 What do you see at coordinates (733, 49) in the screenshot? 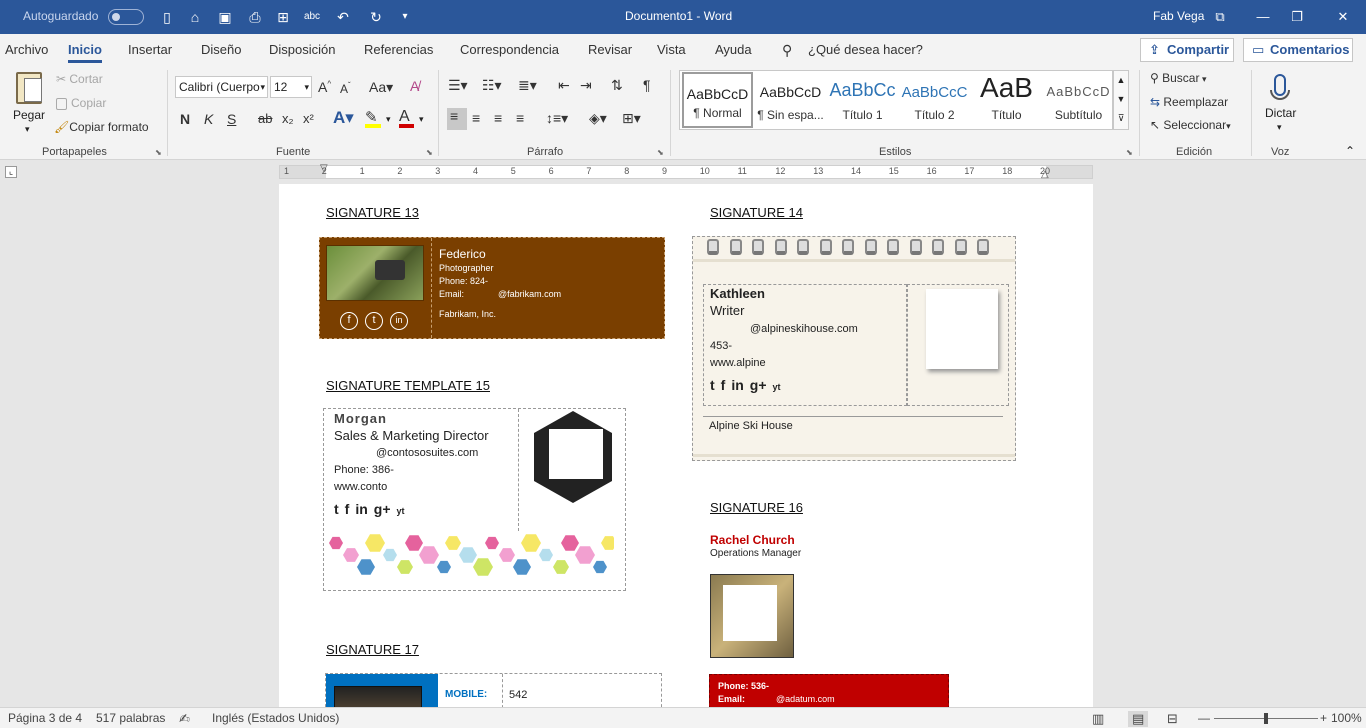
I see `tab-ayuda: Ayuda` at bounding box center [733, 49].